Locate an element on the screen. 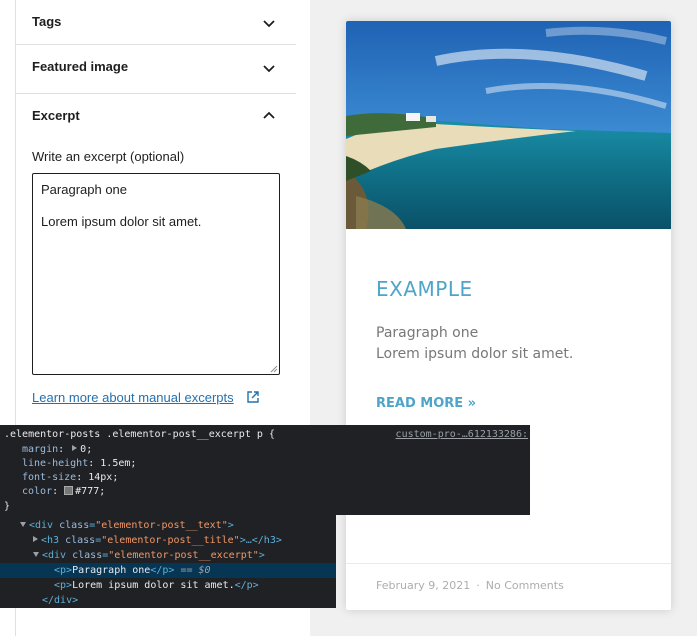 The width and height of the screenshot is (697, 636). dom-node-post-excerpt: <div class="elementor-post__excerpt"> is located at coordinates (168, 555).